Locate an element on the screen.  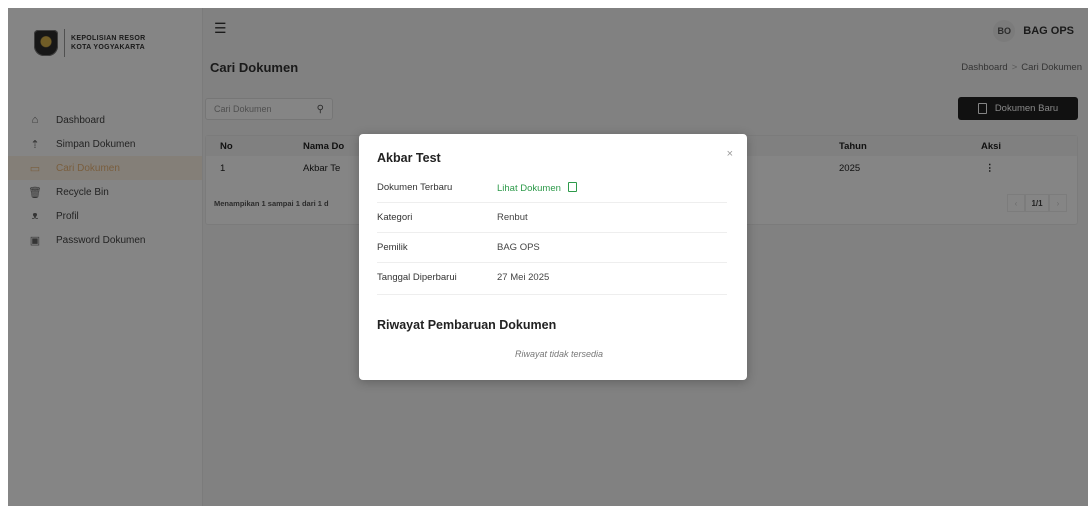
latest-document-label: Dokumen Terbaru is located at coordinates (415, 187).